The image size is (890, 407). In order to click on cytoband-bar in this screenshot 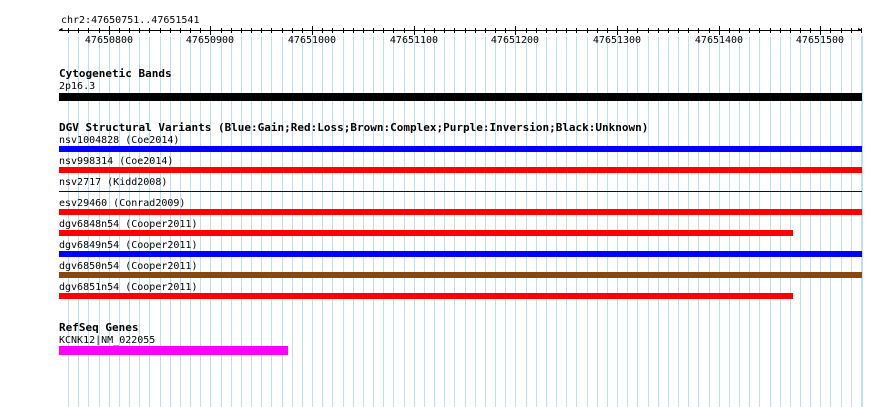, I will do `click(460, 97)`.